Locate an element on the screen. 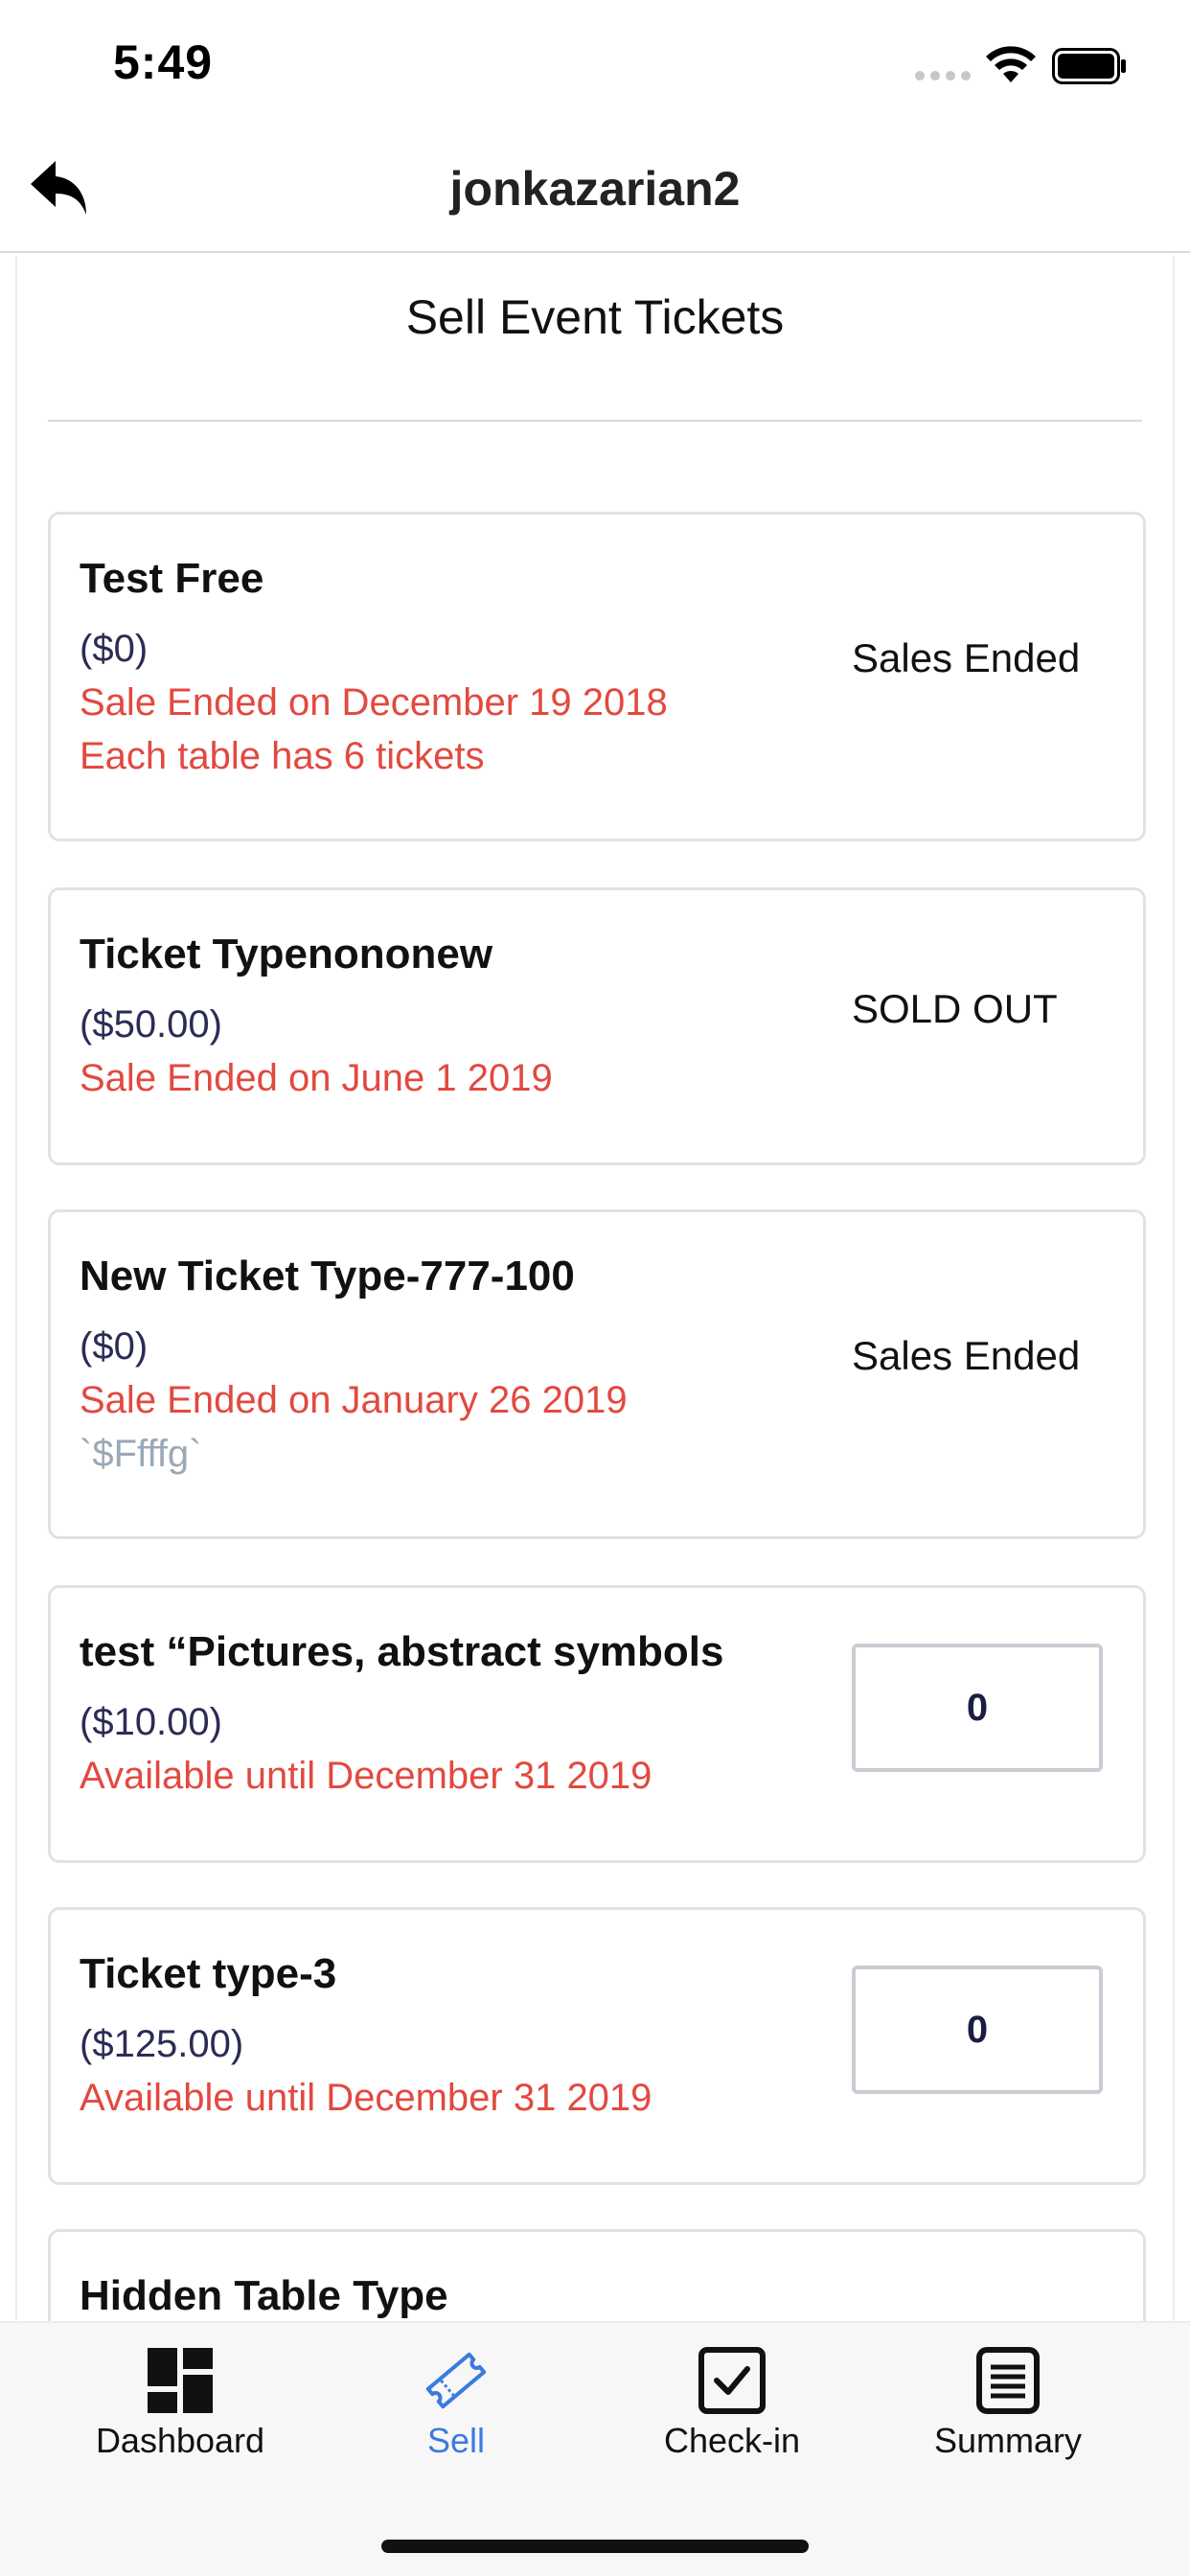  ticket-price: ($125.00) is located at coordinates (162, 2044).